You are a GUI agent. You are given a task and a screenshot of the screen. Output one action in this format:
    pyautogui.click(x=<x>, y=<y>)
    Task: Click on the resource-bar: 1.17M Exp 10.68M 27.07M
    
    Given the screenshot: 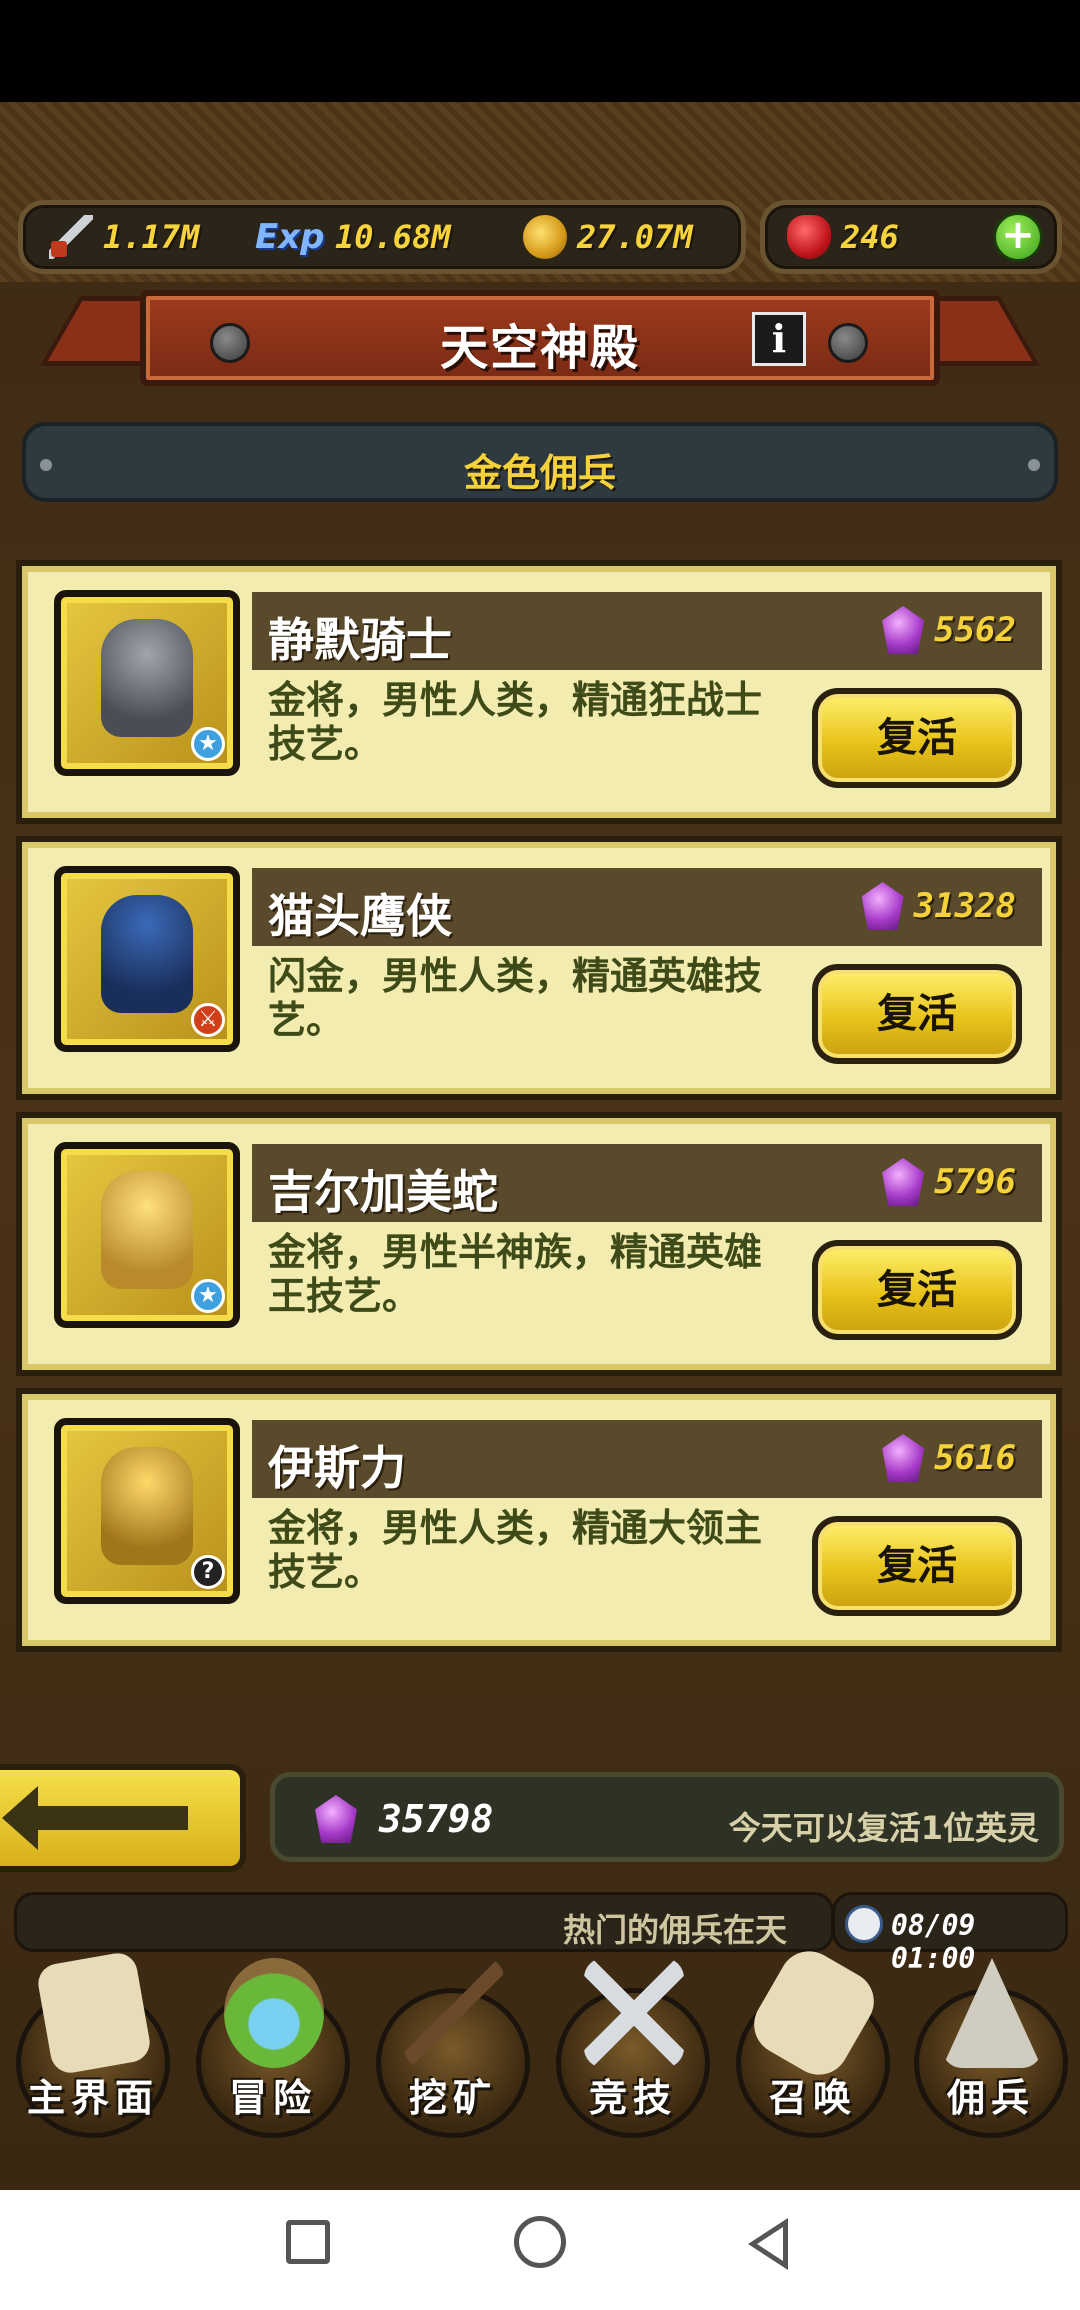 What is the action you would take?
    pyautogui.click(x=382, y=237)
    